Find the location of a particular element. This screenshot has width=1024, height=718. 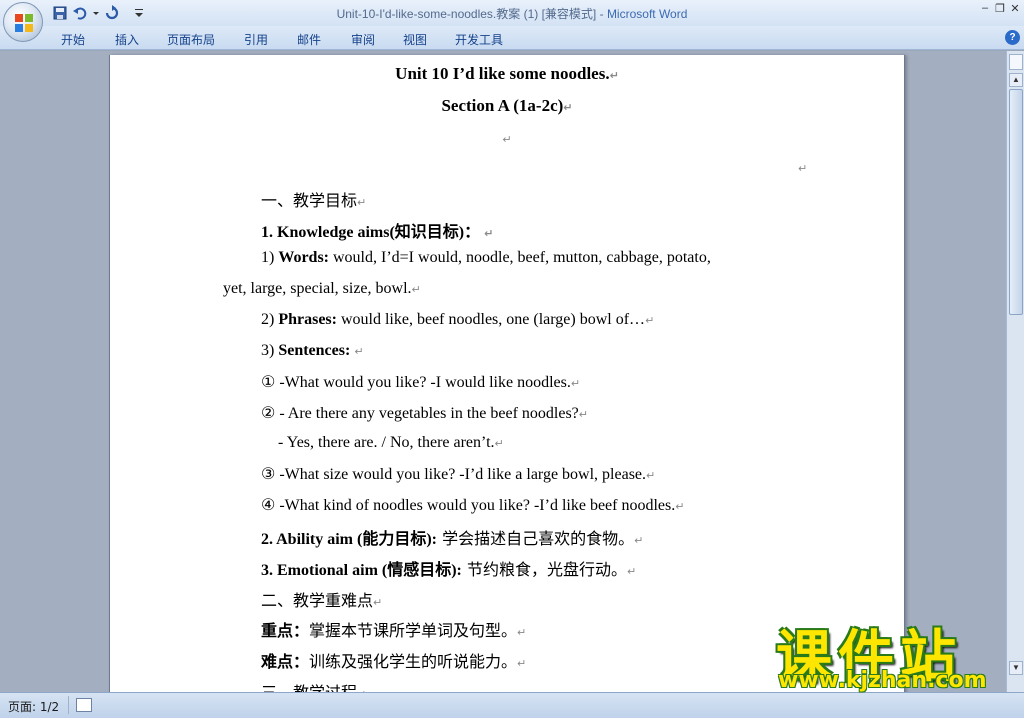

doc-title: Unit 10 I’d like some noodles.↵ is located at coordinates (507, 74).